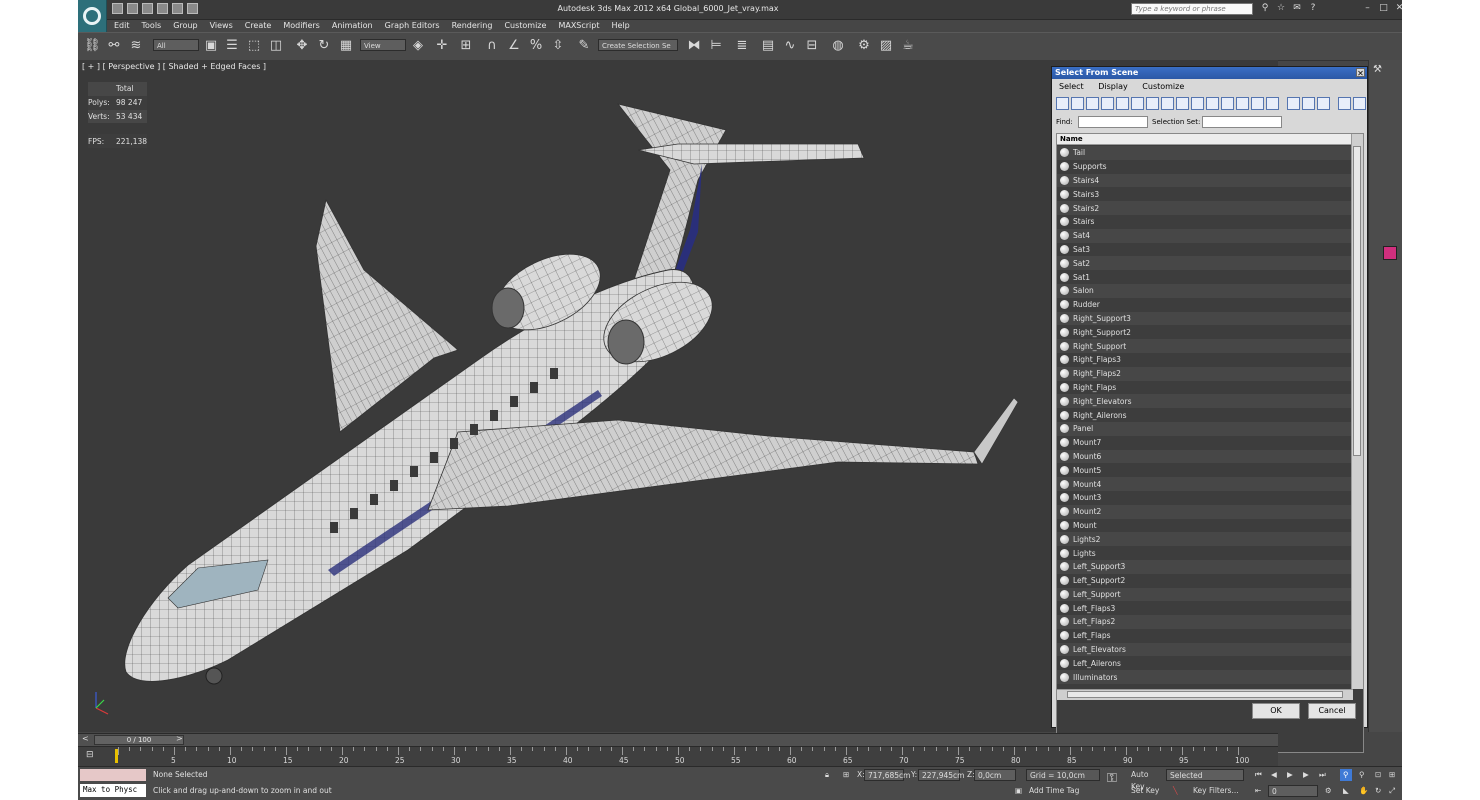 This screenshot has height=800, width=1480. I want to click on curve-editor-icon: ∿, so click(790, 46).